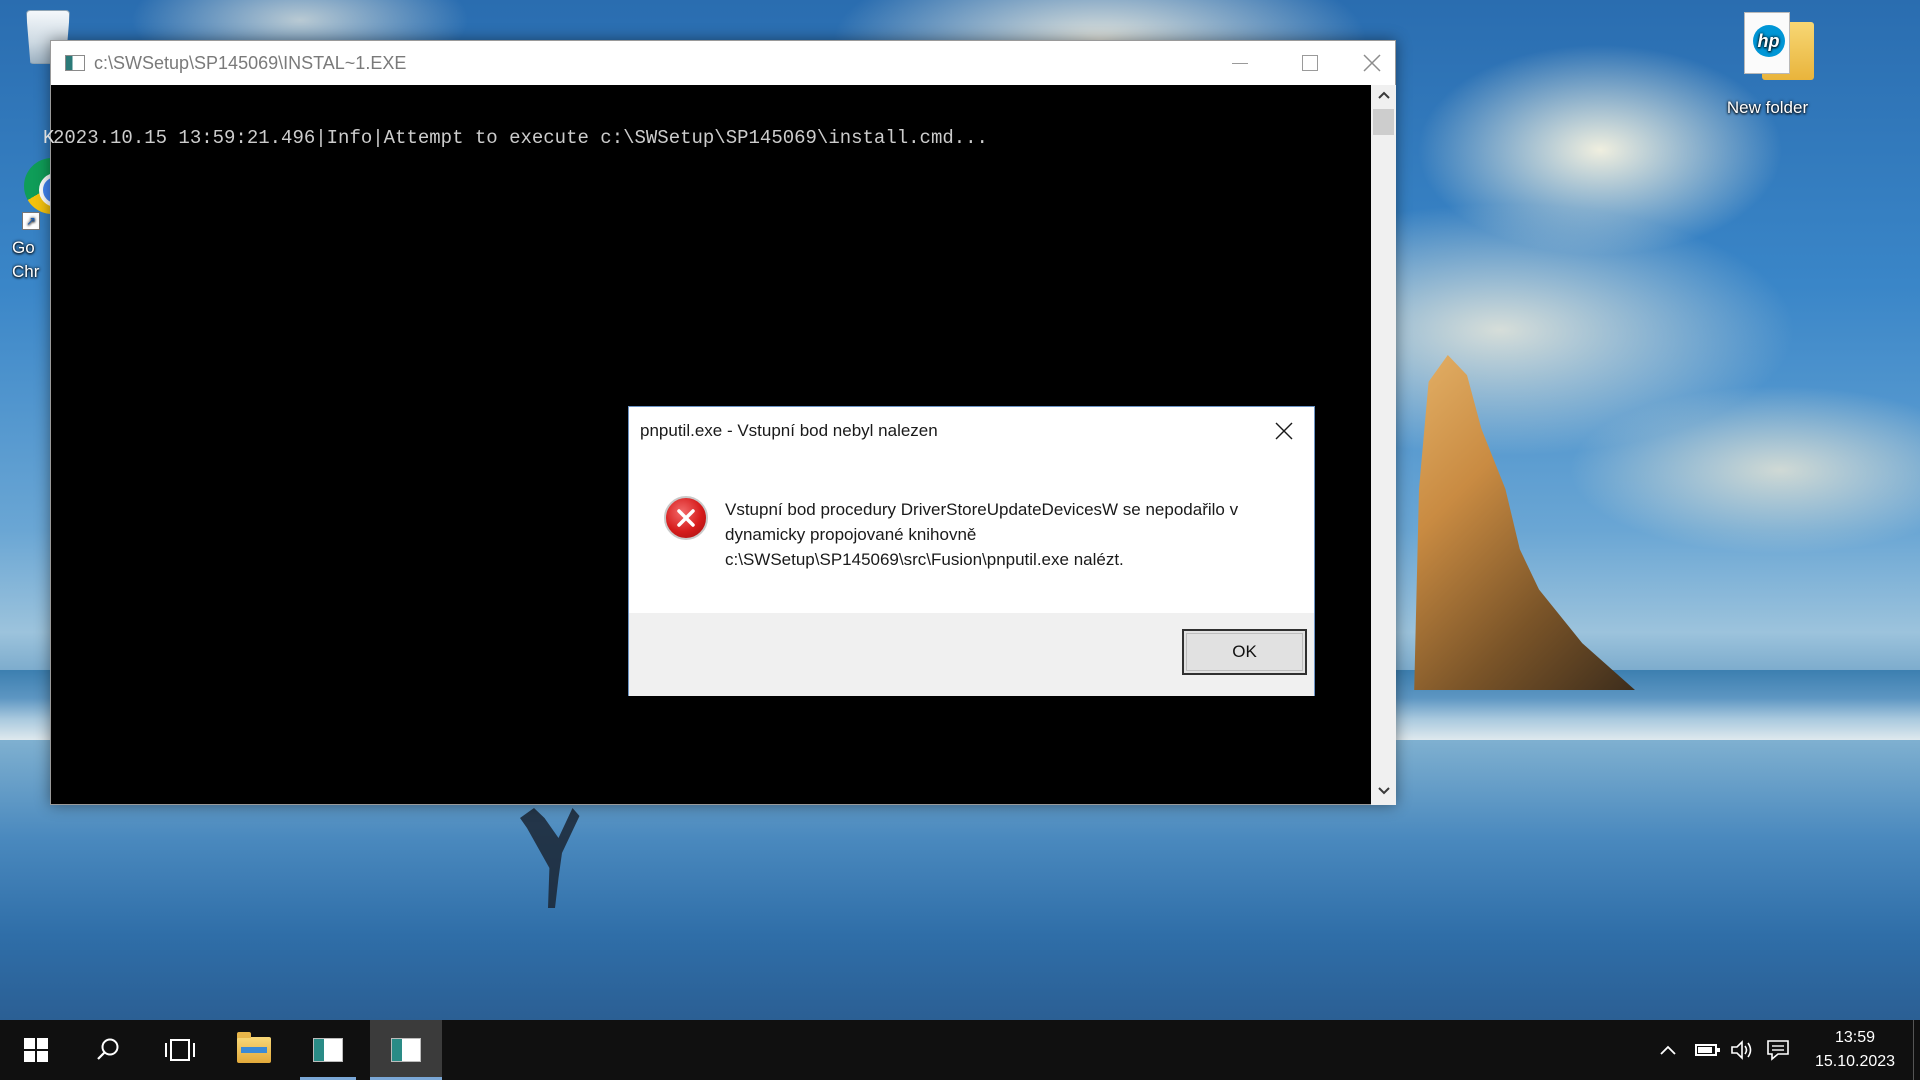 This screenshot has width=1920, height=1080. Describe the element at coordinates (250, 62) in the screenshot. I see `console-title: c:\SWSetup\SP145069\INSTAL~1.EXE` at that location.